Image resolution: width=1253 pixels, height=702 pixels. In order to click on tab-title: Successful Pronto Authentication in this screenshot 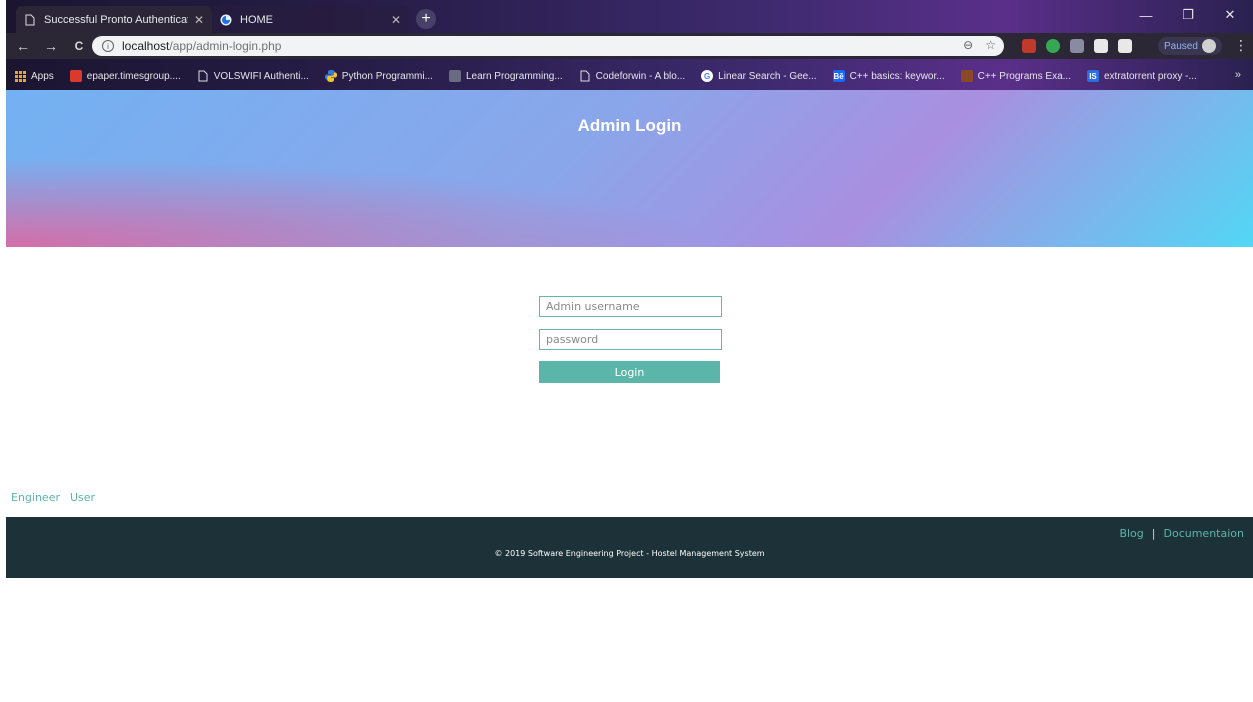, I will do `click(116, 19)`.